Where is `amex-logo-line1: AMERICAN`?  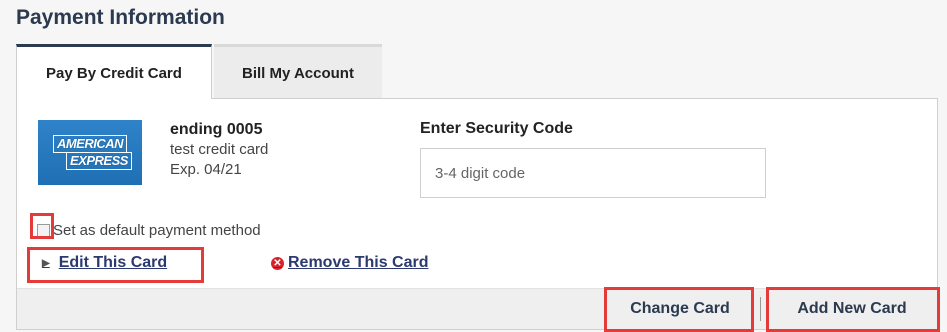 amex-logo-line1: AMERICAN is located at coordinates (90, 144).